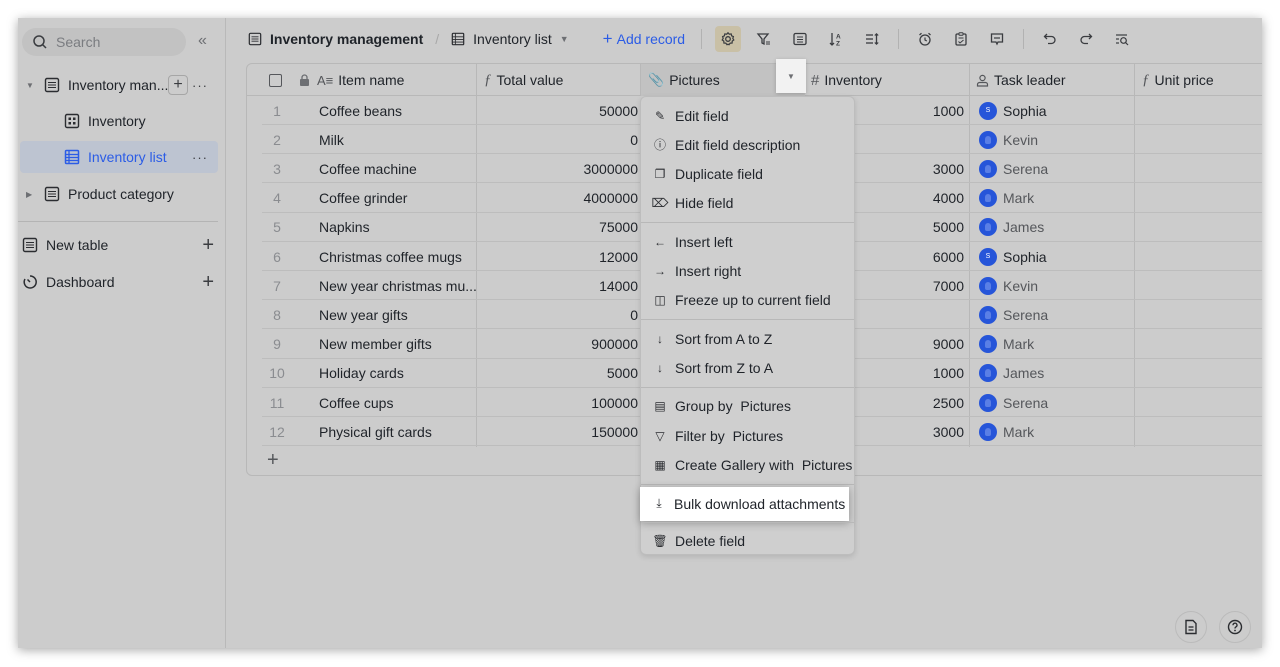 The height and width of the screenshot is (667, 1280). I want to click on undo-button, so click(1050, 39).